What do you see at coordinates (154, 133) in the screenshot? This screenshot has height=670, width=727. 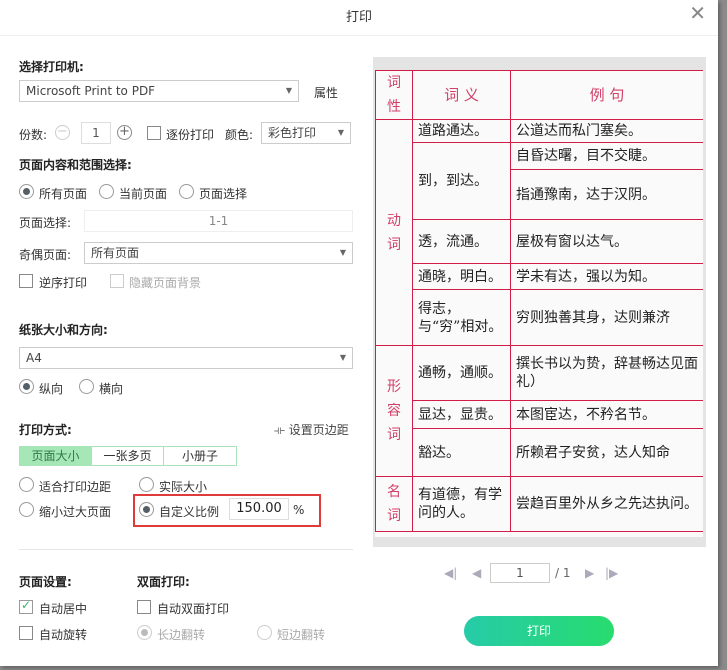 I see `collate-checkbox` at bounding box center [154, 133].